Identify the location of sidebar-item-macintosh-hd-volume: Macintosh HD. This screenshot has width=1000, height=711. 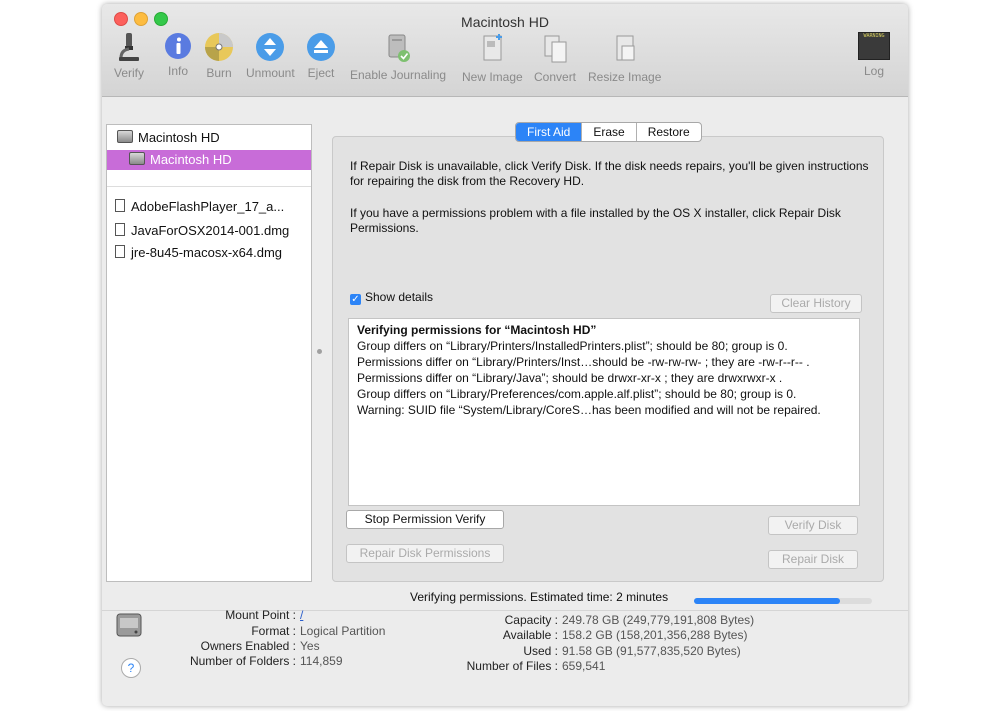
(209, 160).